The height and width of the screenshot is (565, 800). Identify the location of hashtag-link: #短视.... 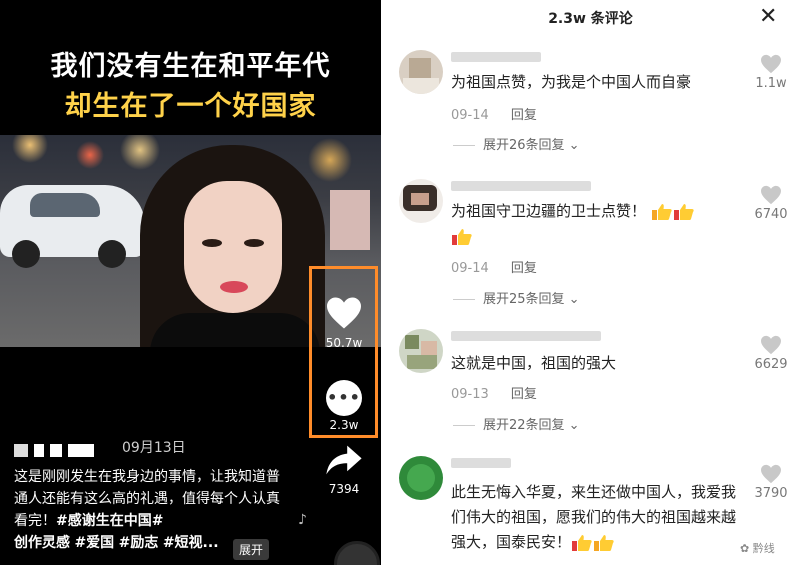
(191, 543).